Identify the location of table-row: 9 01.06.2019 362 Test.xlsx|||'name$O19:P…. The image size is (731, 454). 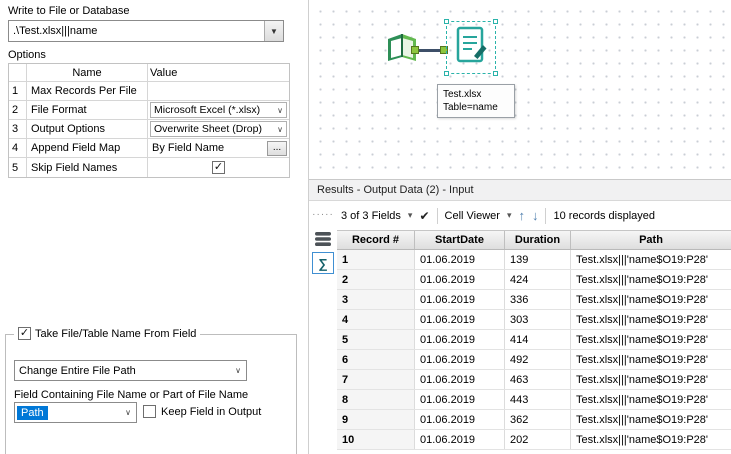
(534, 420).